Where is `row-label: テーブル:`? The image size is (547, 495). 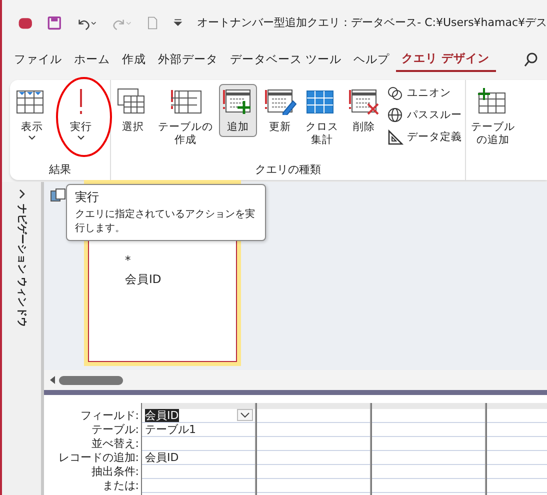 row-label: テーブル: is located at coordinates (114, 430).